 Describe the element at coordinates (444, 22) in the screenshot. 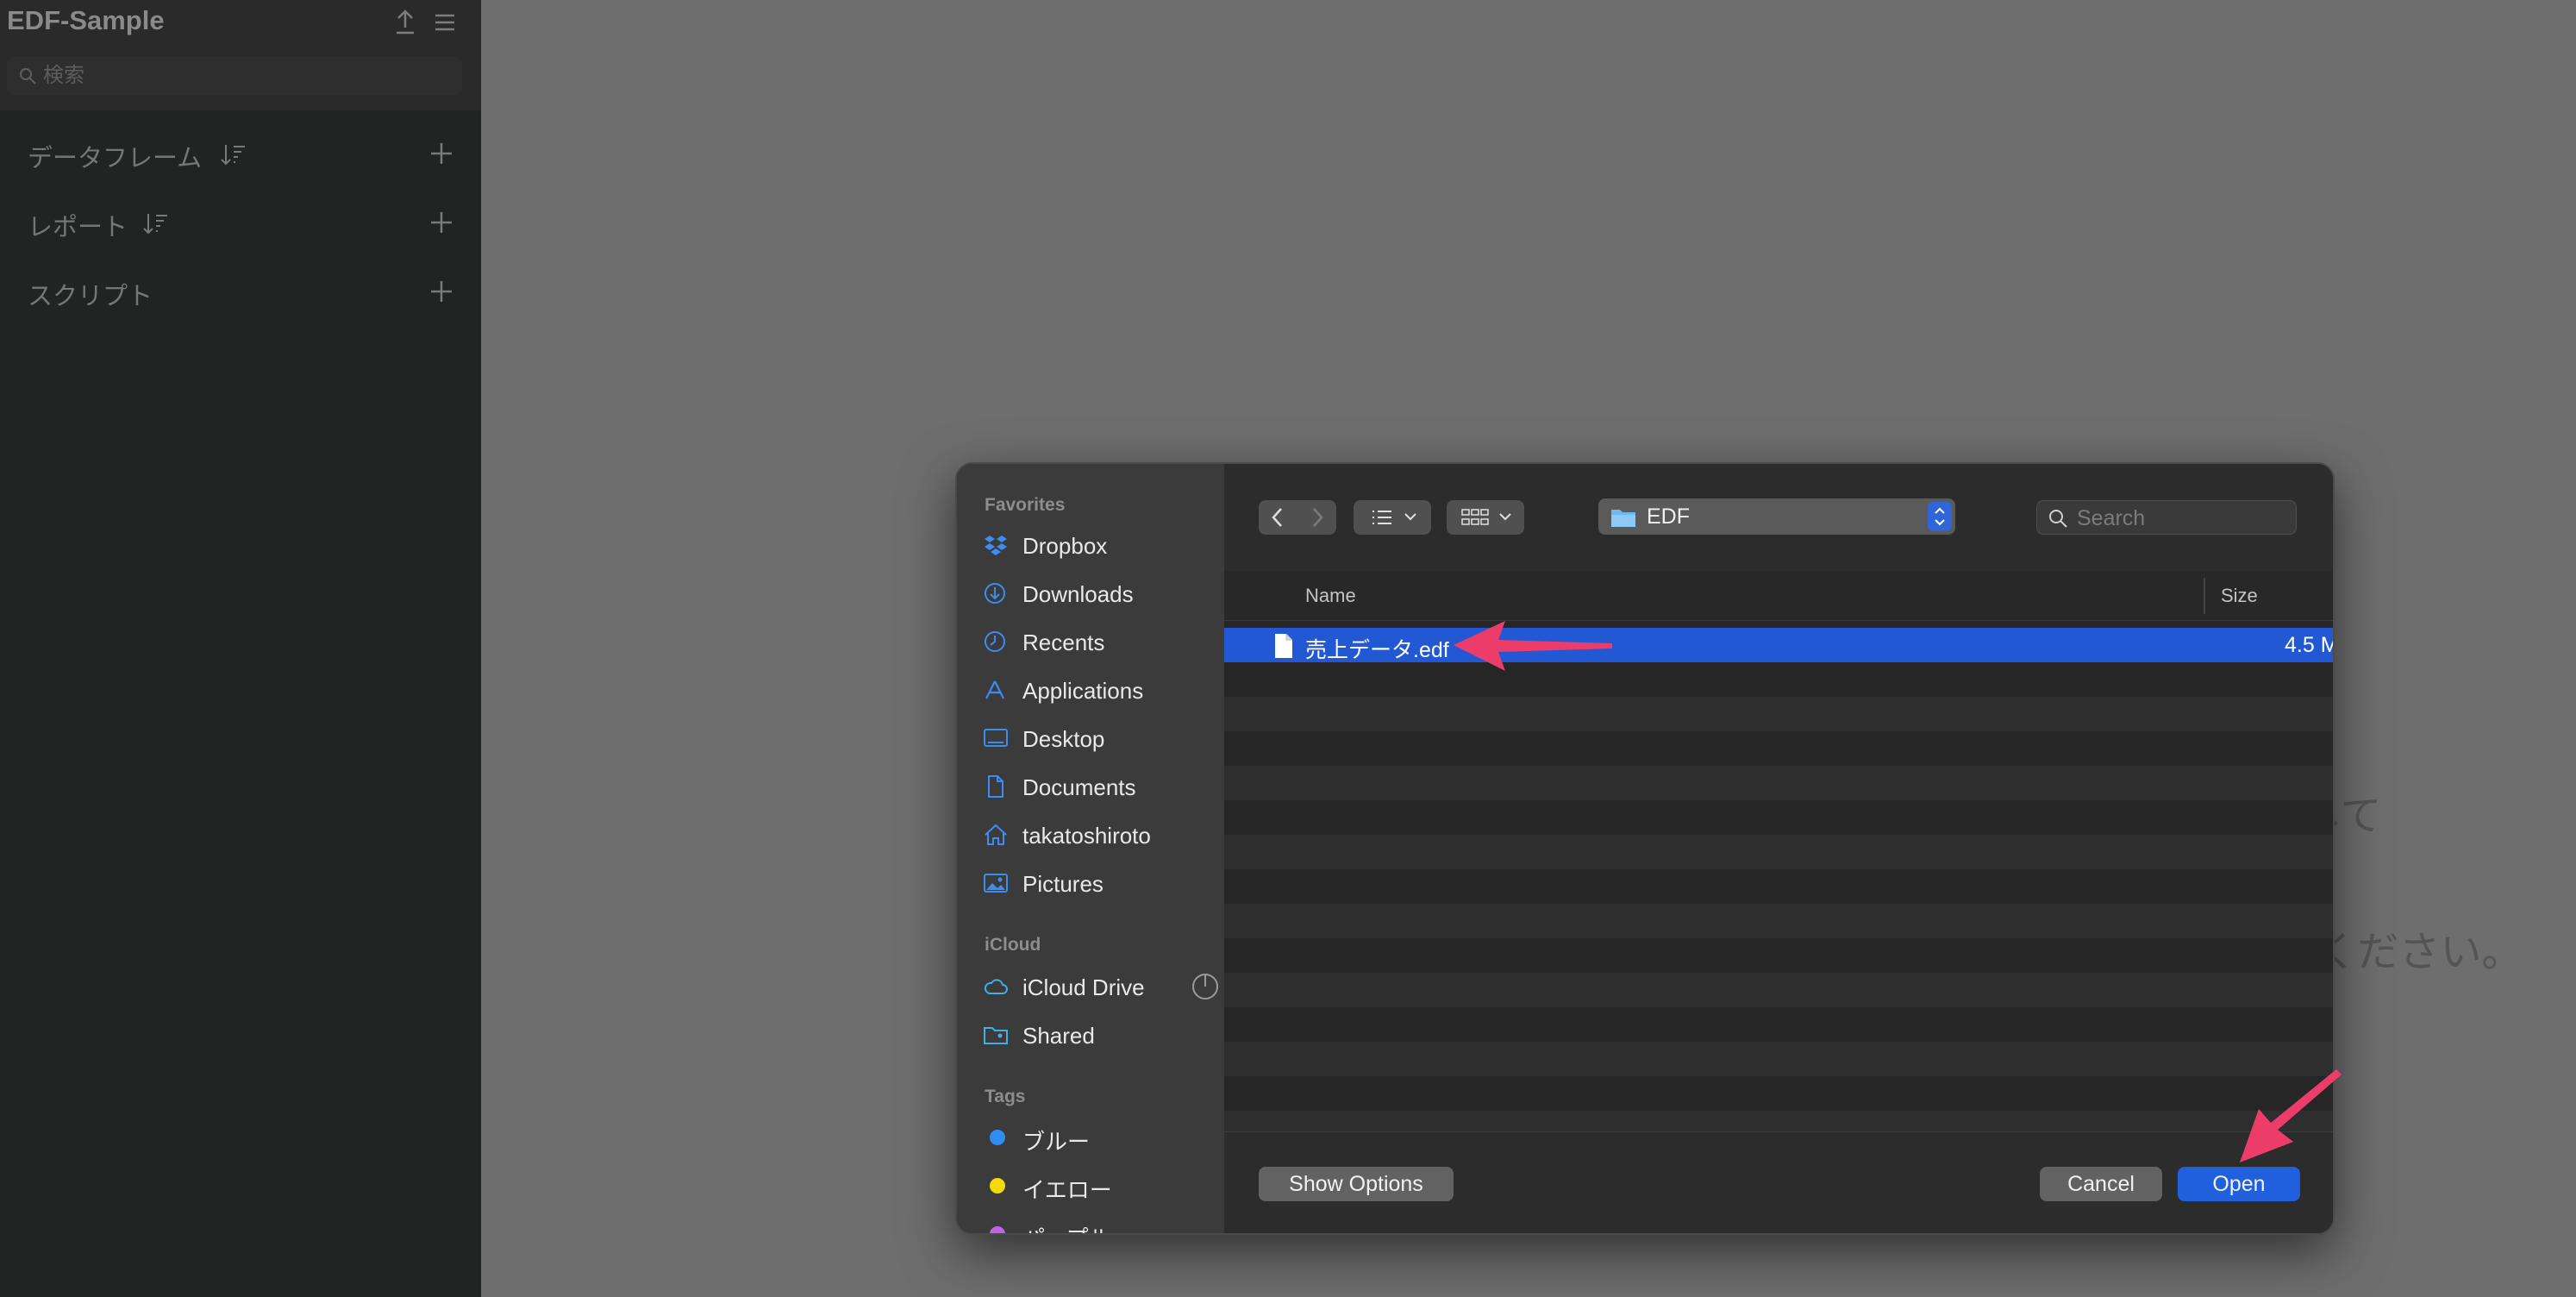

I see `menu-icon` at that location.